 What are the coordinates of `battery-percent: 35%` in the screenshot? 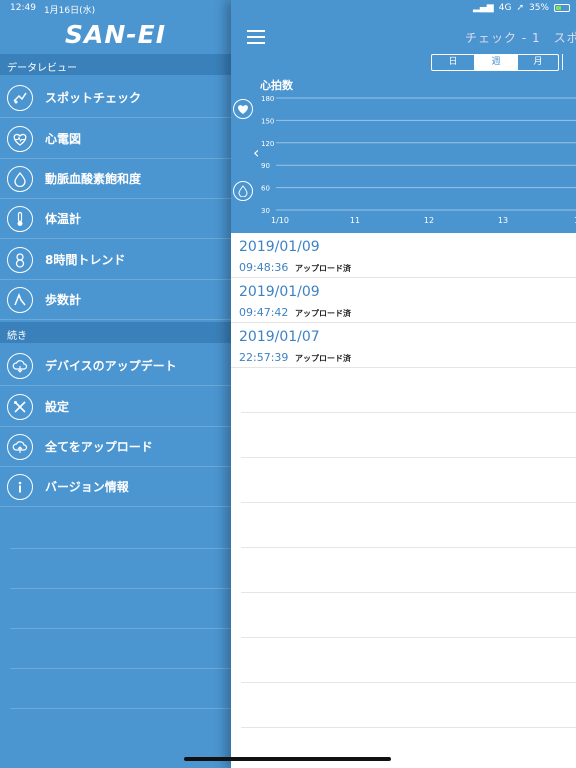 It's located at (538, 8).